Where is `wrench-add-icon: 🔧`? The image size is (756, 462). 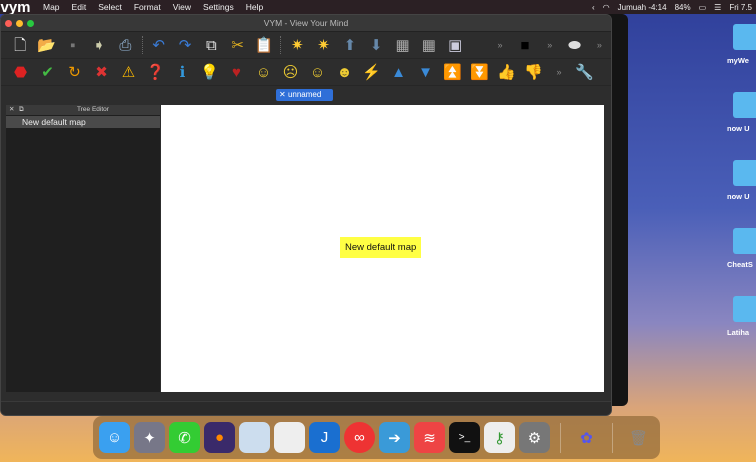
wrench-add-icon: 🔧 is located at coordinates (584, 72).